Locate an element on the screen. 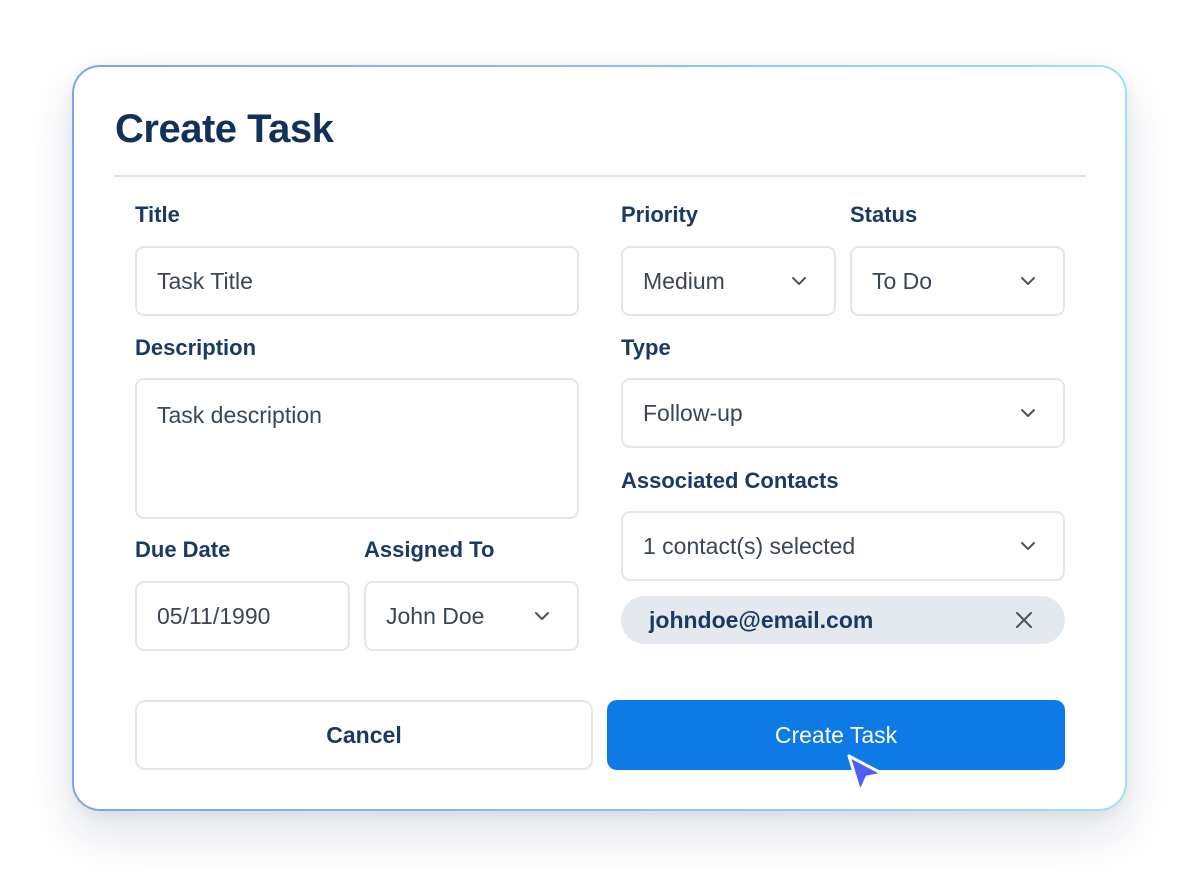 The height and width of the screenshot is (884, 1186). title-input-value: Task Title is located at coordinates (205, 280).